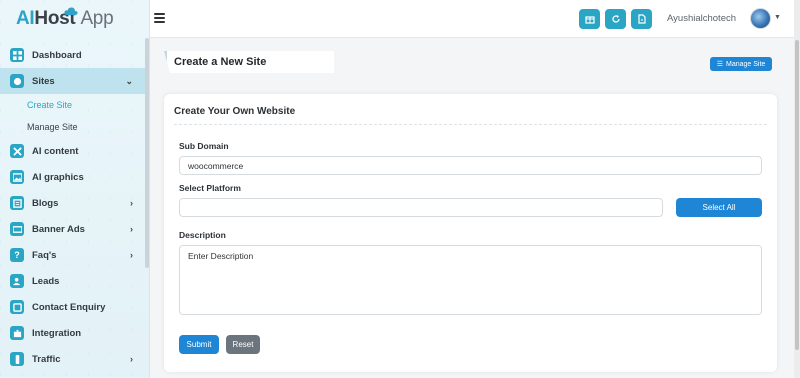  I want to click on sidebar-item-dashboard: Dashboard, so click(74, 55).